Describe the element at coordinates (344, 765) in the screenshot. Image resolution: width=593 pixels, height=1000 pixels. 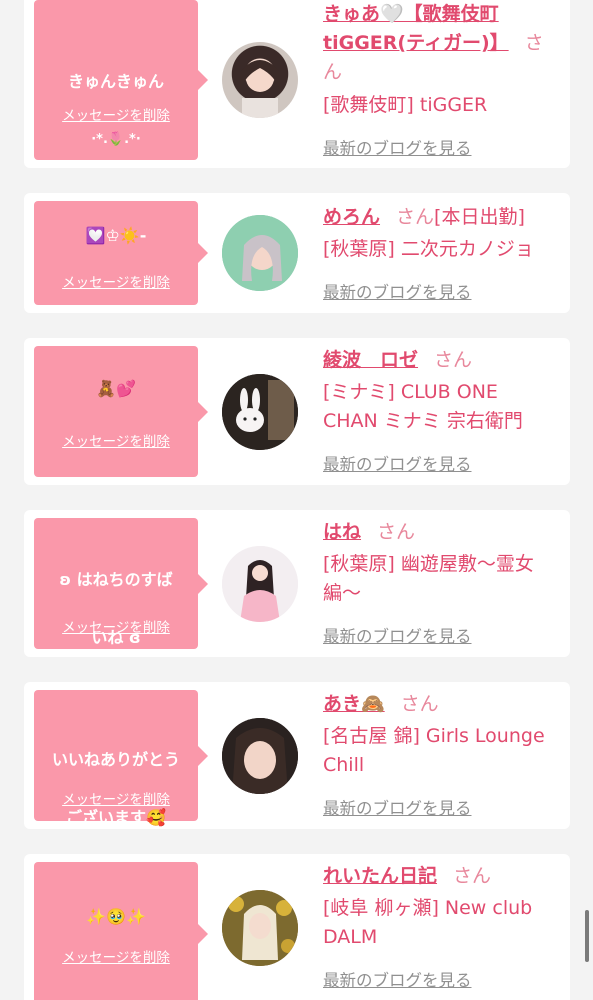
I see `shop-name: Chill` at that location.